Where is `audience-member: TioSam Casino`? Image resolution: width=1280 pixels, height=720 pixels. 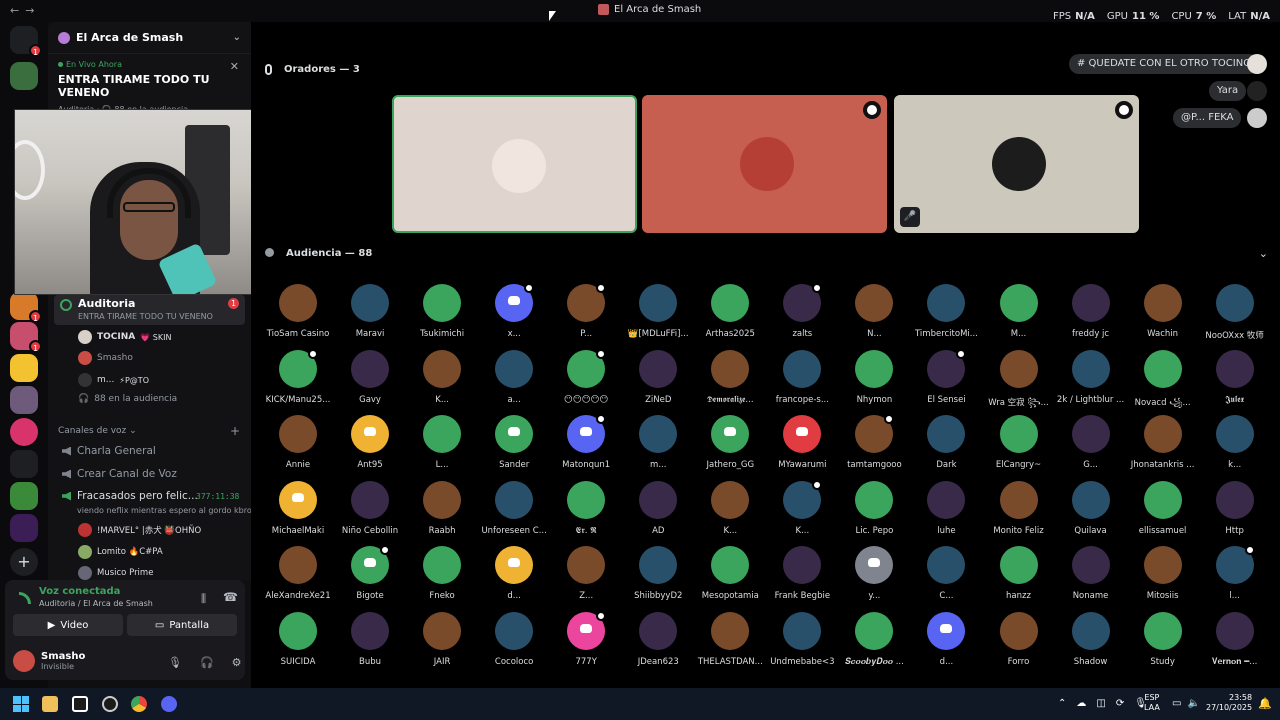 audience-member: TioSam Casino is located at coordinates (298, 311).